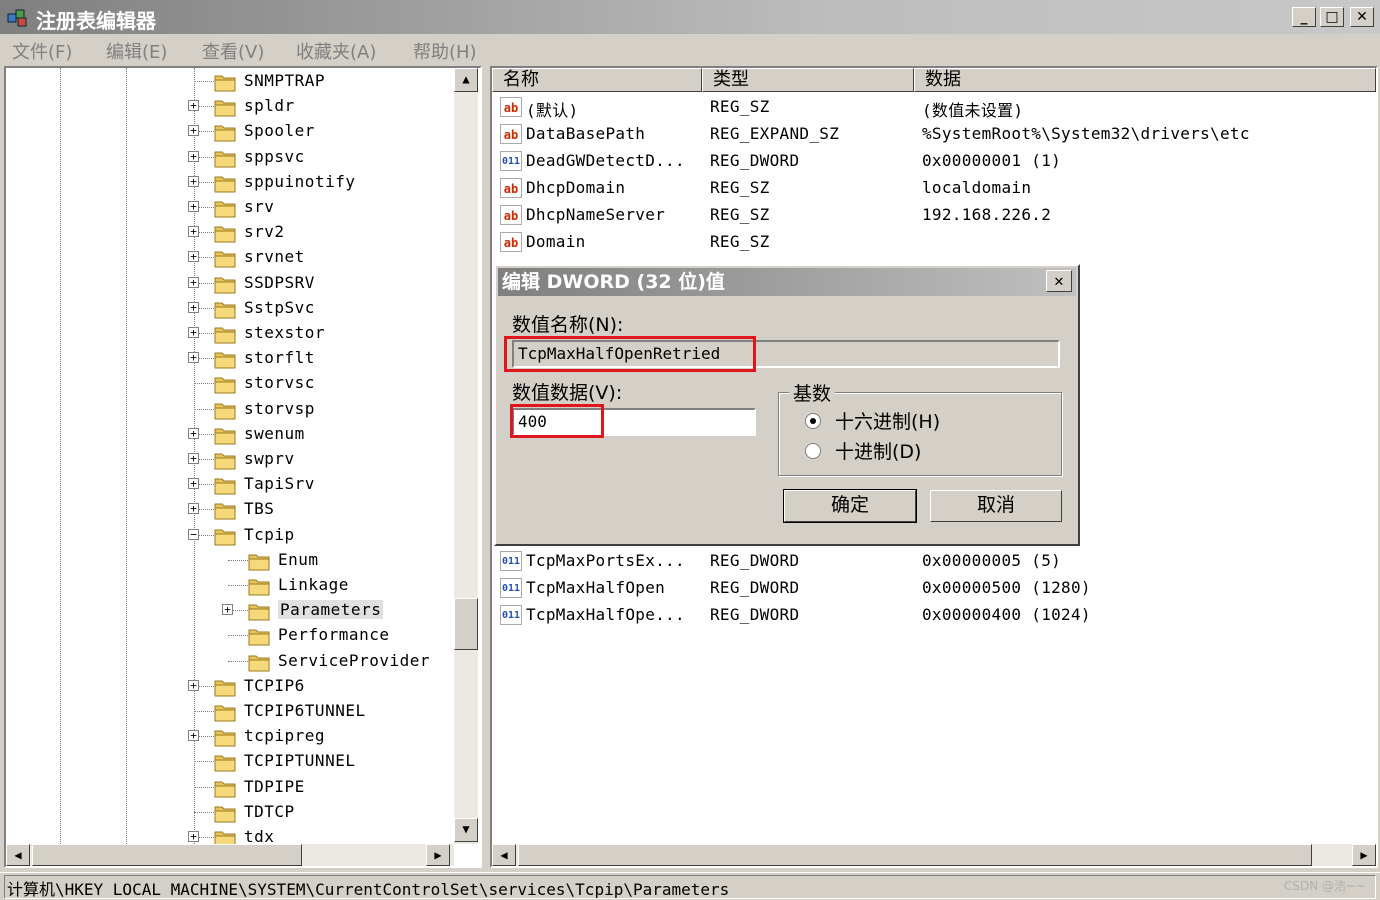 The height and width of the screenshot is (900, 1380). What do you see at coordinates (445, 51) in the screenshot?
I see `menu-help: 帮助(H)` at bounding box center [445, 51].